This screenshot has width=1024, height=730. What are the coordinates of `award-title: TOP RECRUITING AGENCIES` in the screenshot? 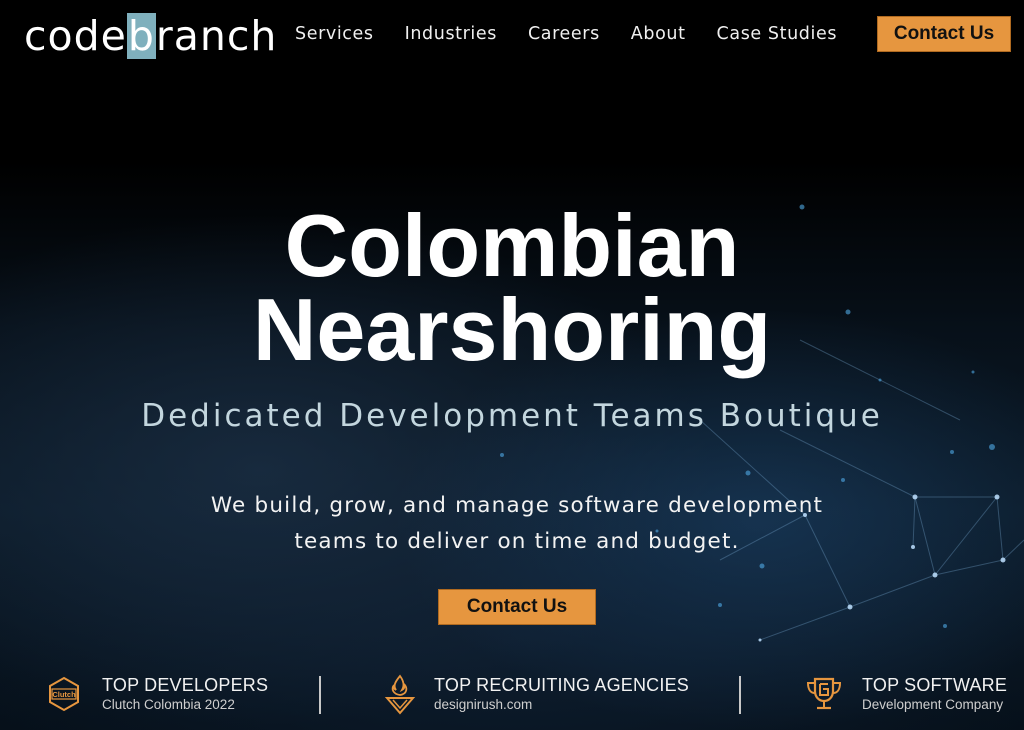 It's located at (561, 685).